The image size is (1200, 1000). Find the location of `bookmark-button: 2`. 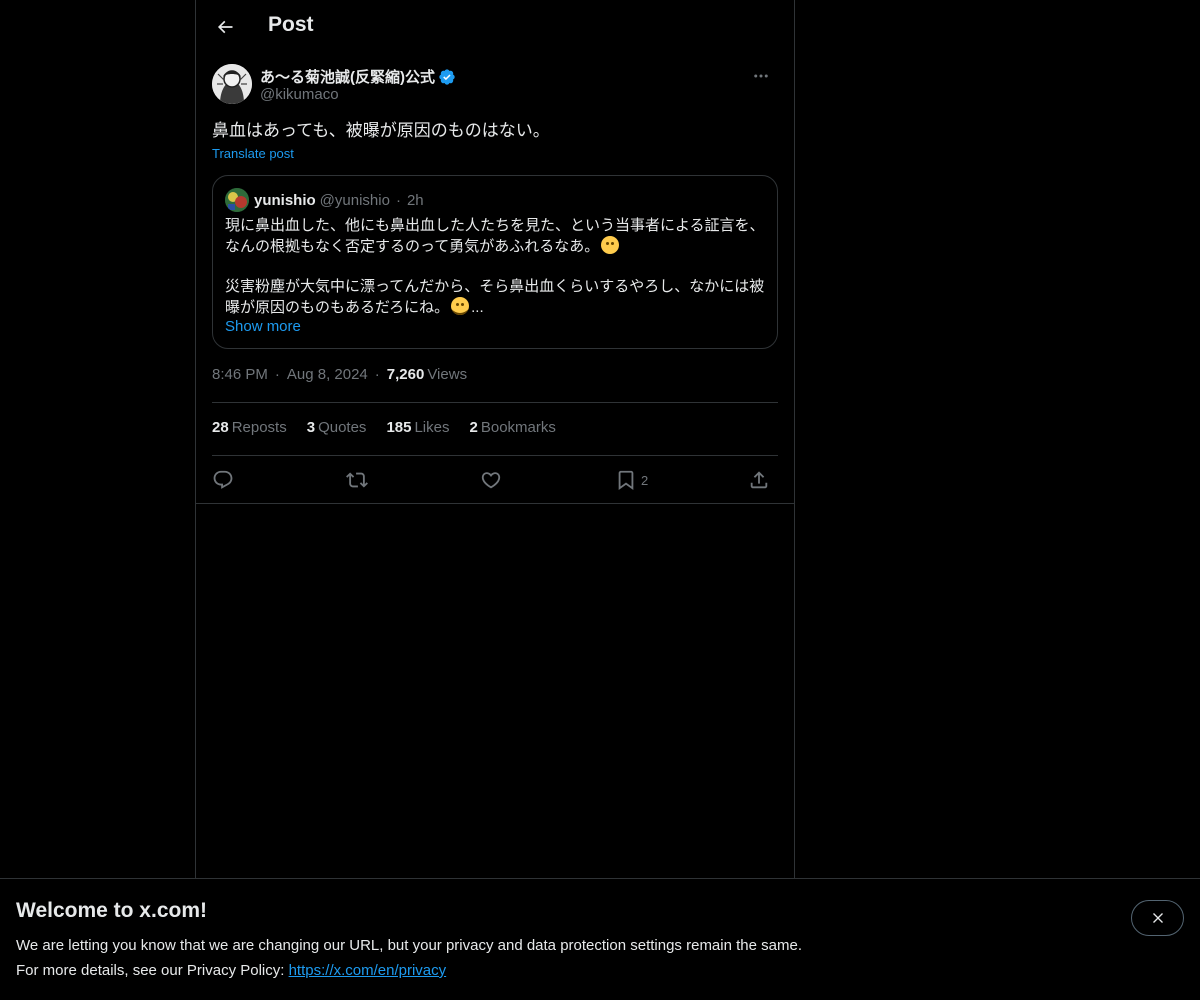

bookmark-button: 2 is located at coordinates (631, 480).